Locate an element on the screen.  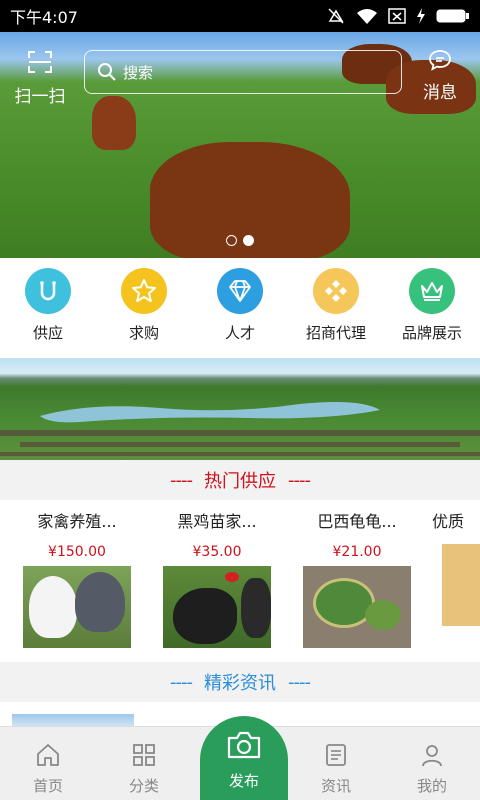
pigeon-image is located at coordinates (77, 607).